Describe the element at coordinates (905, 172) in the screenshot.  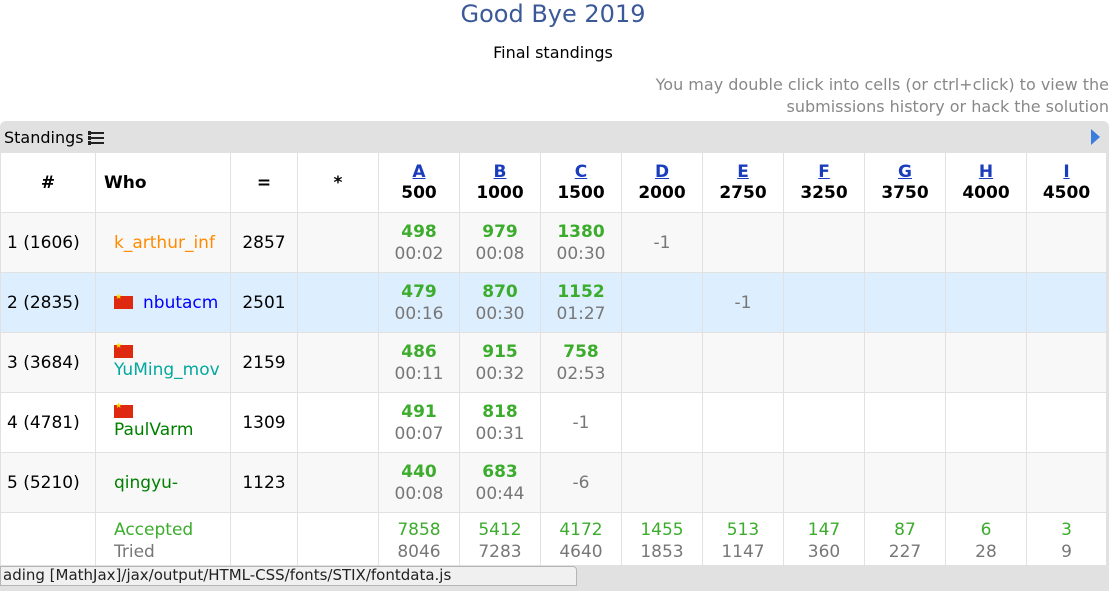
I see `problem-link-g: G` at that location.